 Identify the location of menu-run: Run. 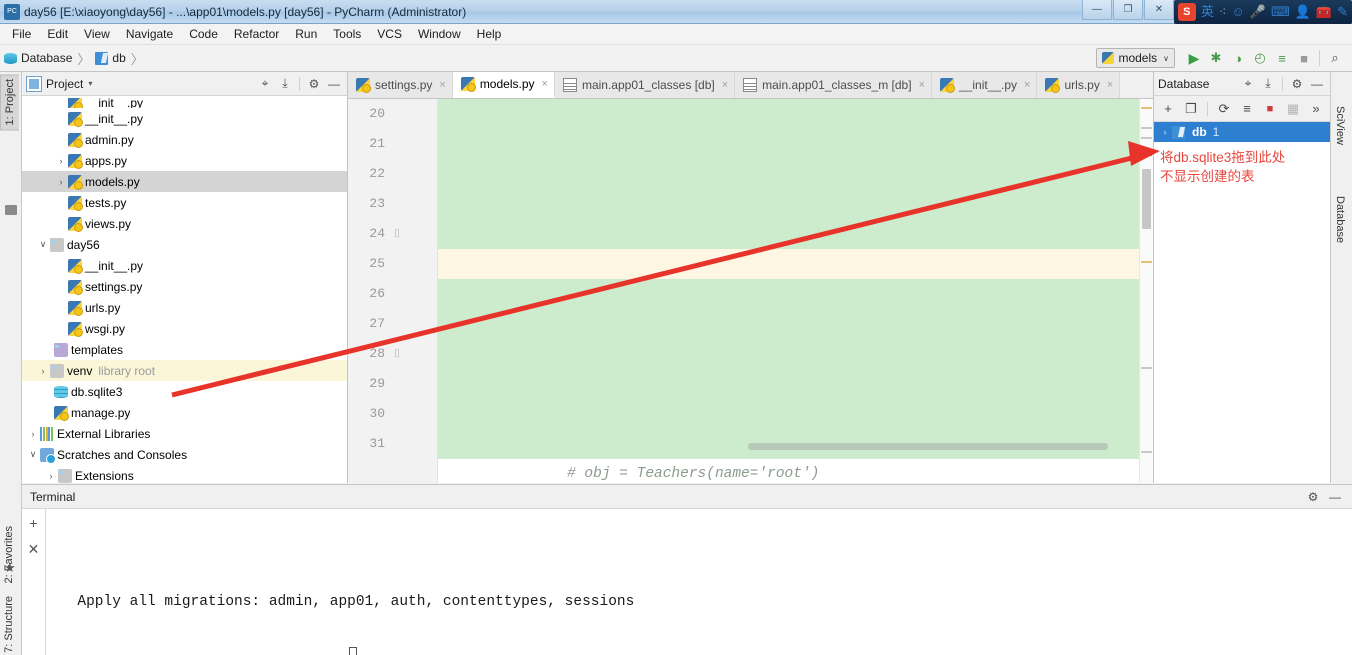
(306, 34).